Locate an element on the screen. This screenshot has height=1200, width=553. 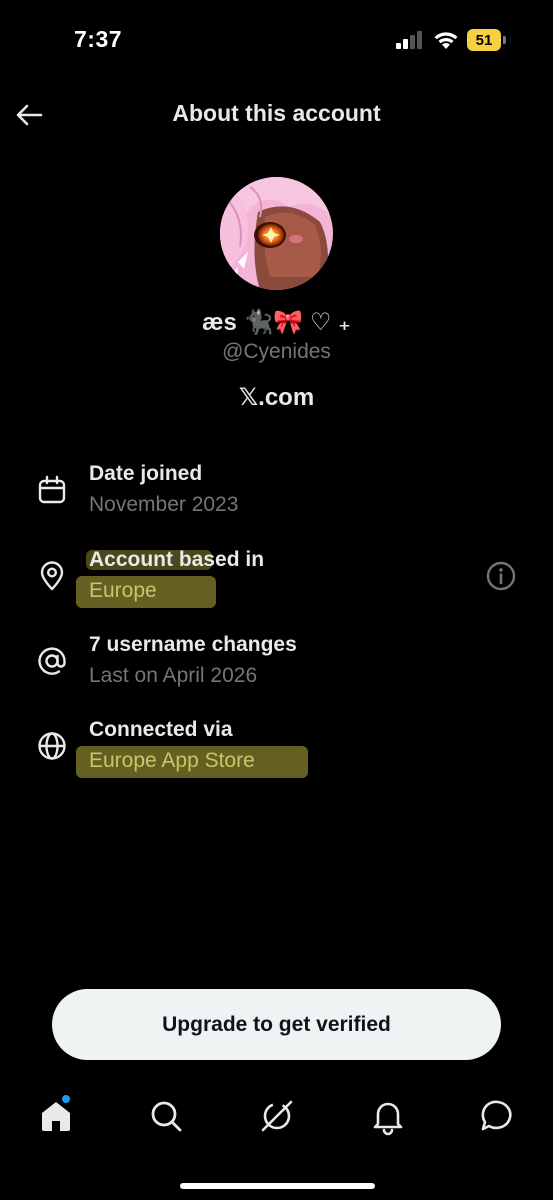
date-joined-row: Date joined November 2023 is located at coordinates (276, 497).